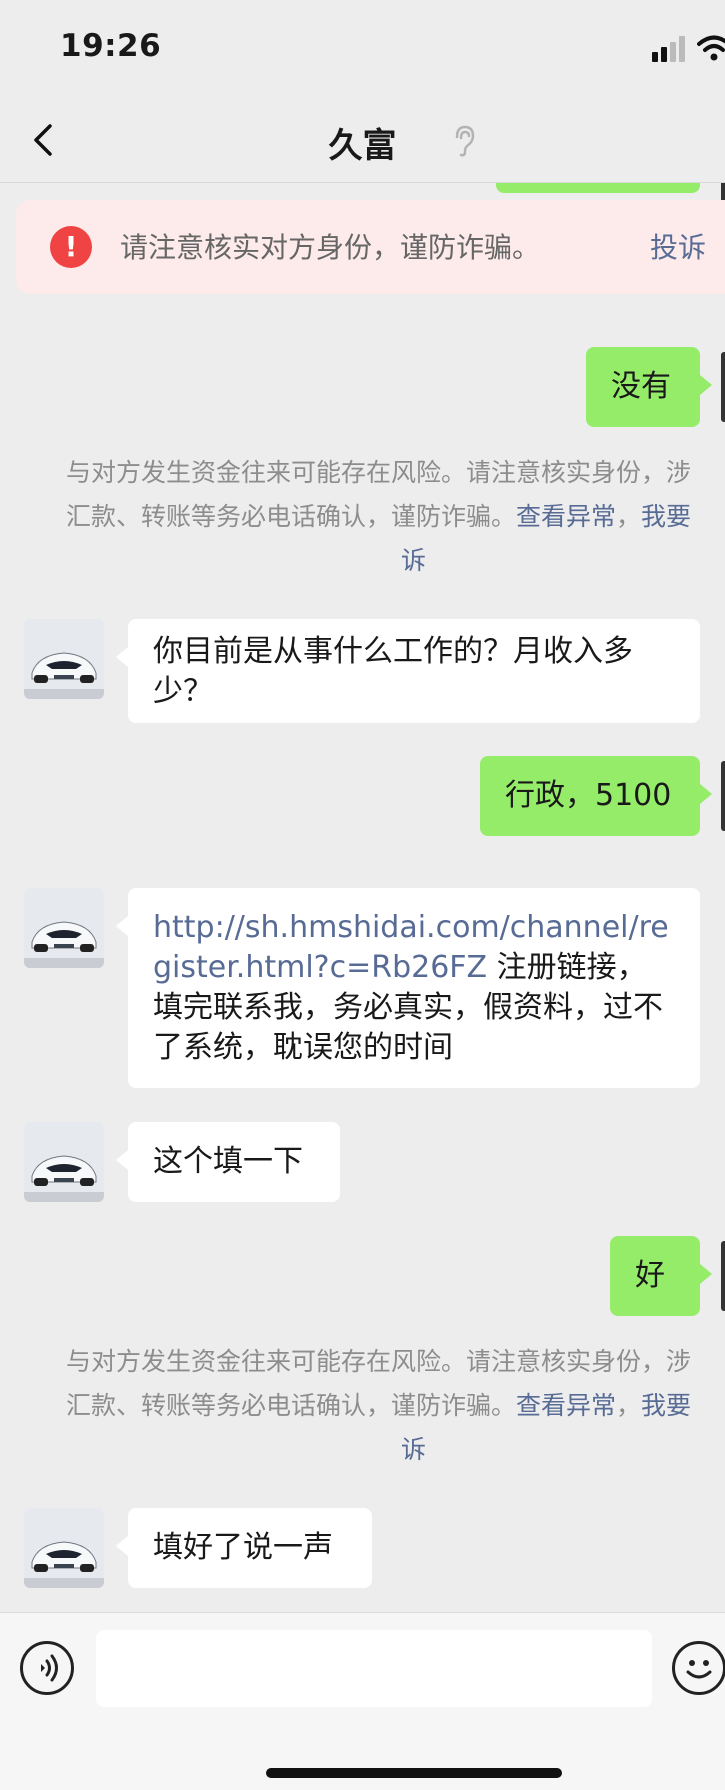 This screenshot has width=725, height=1790. I want to click on incoming-message: 填好了说一声, so click(244, 1548).